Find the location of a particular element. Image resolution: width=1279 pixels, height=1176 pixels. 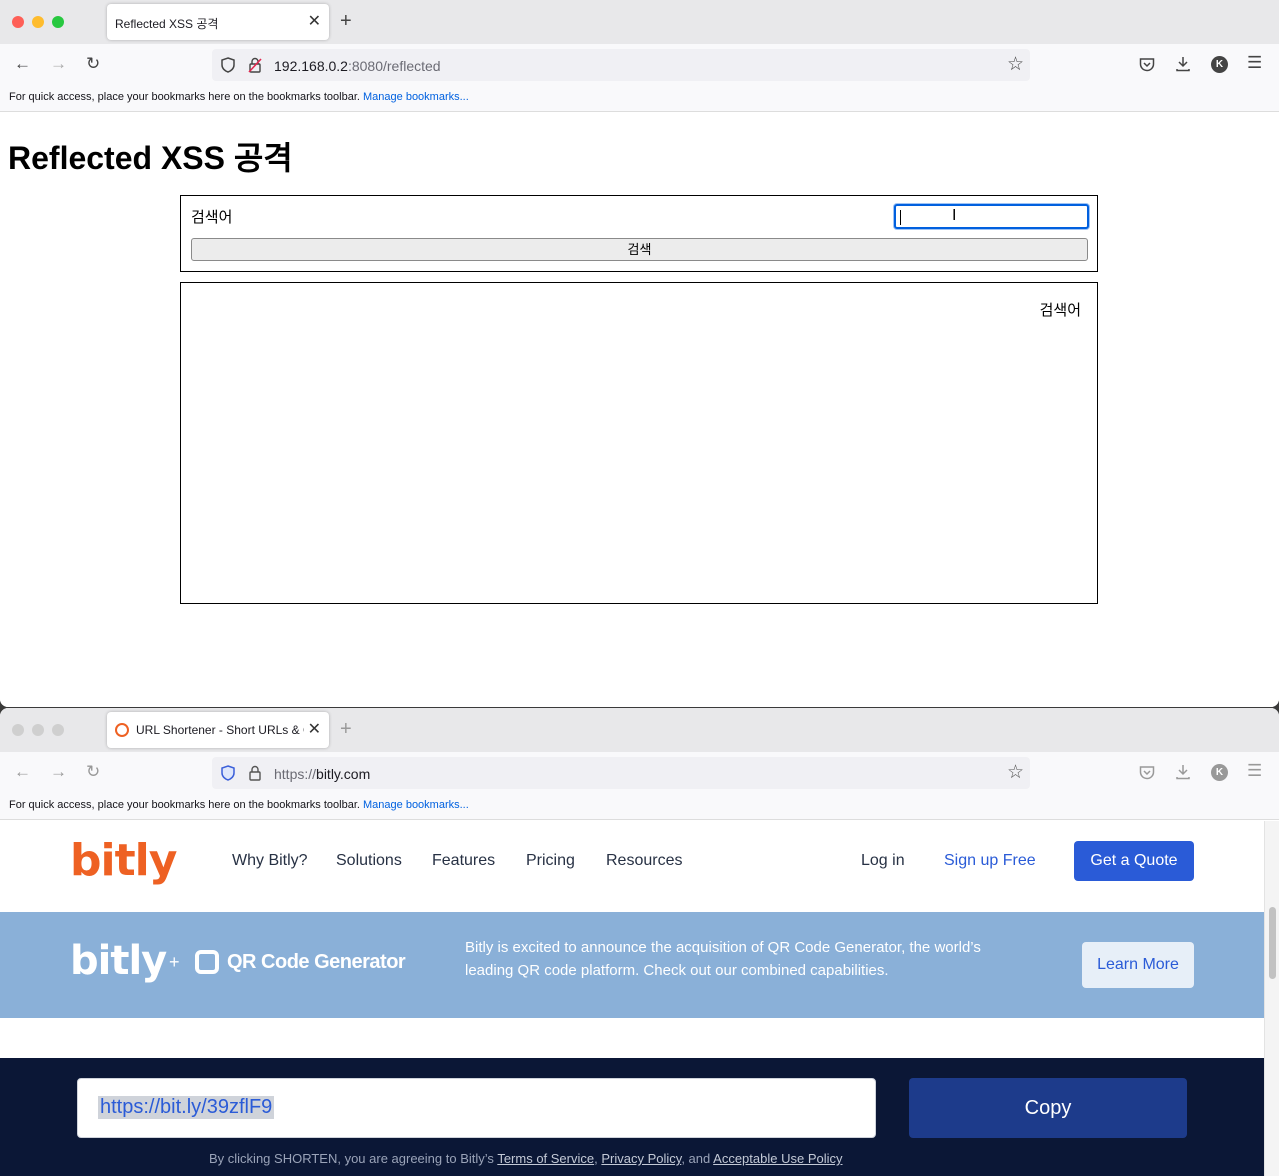

qr-code-generator-logo: QR Code Generator is located at coordinates (316, 962).